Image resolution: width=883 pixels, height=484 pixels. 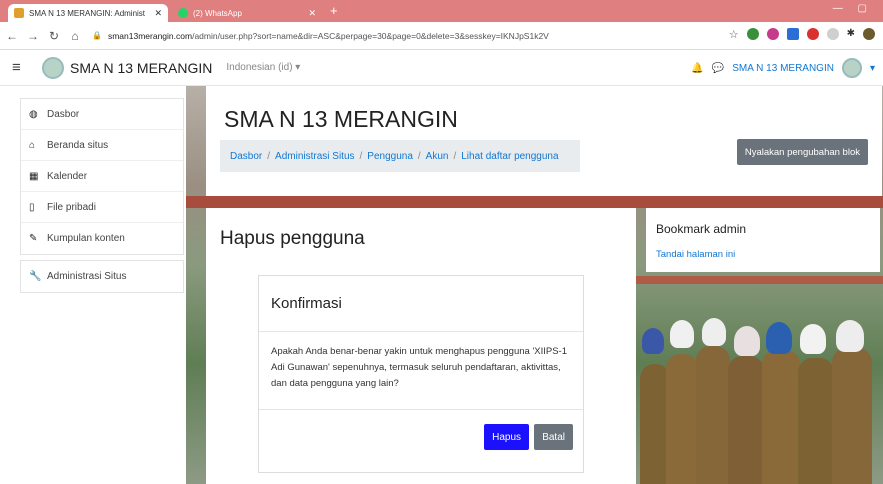 What do you see at coordinates (86, 238) in the screenshot?
I see `sidebar-item-label: Kumpulan konten` at bounding box center [86, 238].